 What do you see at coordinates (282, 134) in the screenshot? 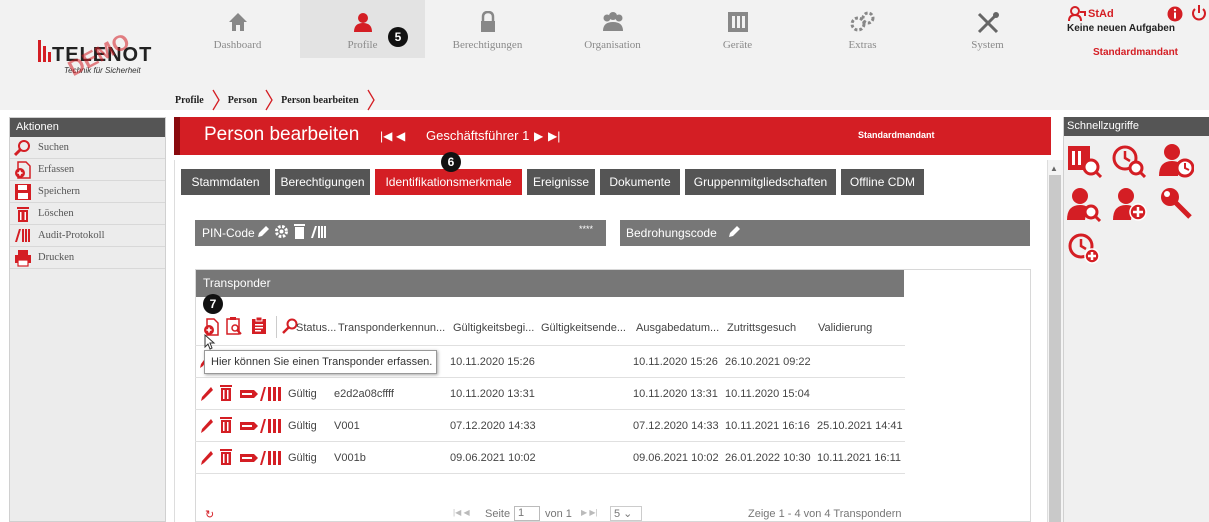
I see `page-title: Person bearbeiten` at bounding box center [282, 134].